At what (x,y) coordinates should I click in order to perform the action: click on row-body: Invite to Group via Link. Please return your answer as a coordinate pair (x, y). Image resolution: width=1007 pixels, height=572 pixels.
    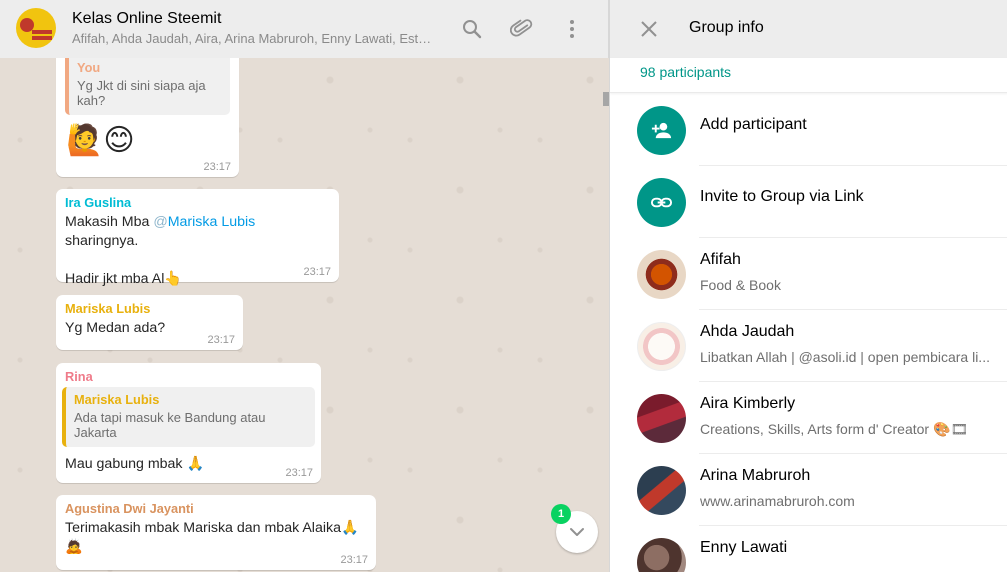
    Looking at the image, I should click on (853, 202).